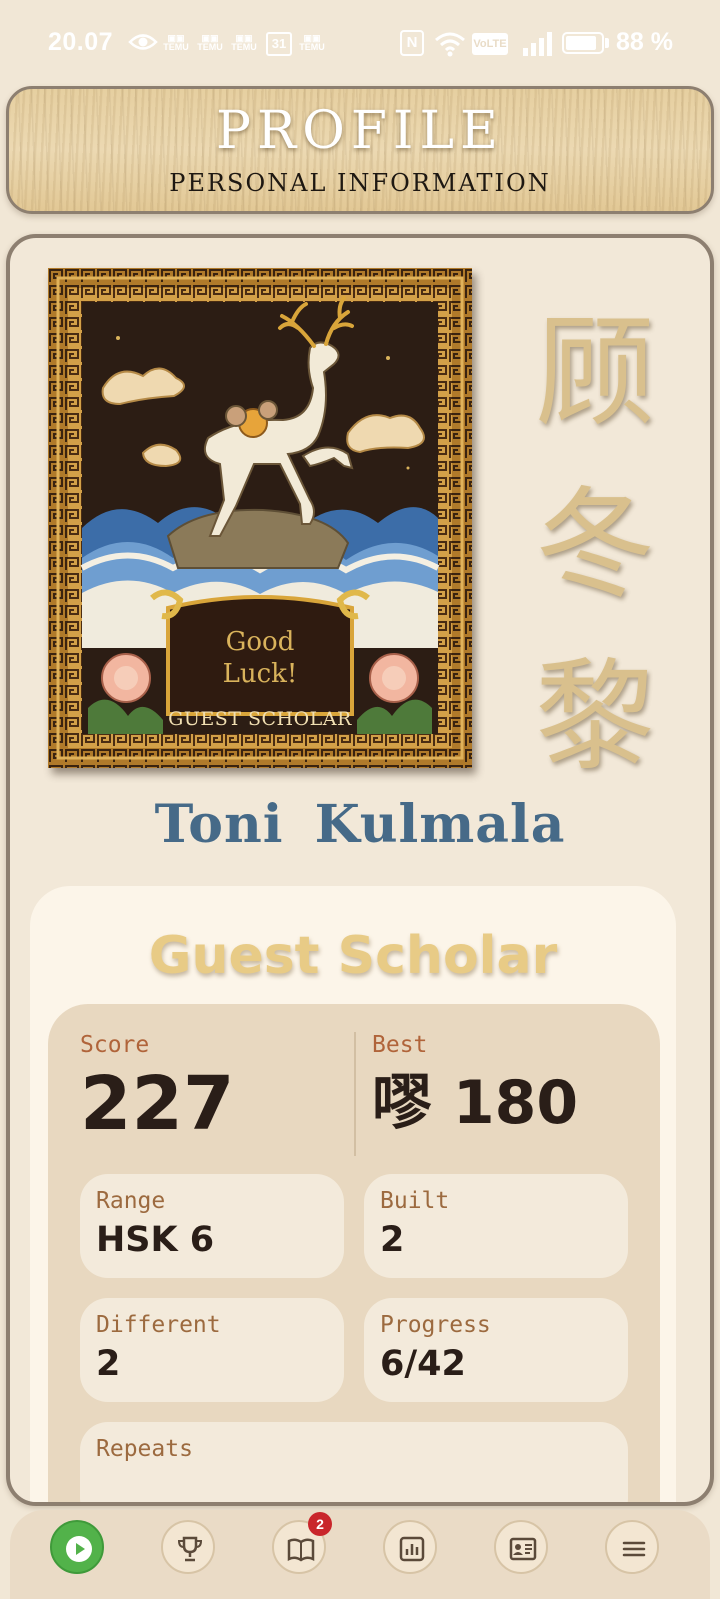 Image resolution: width=720 pixels, height=1599 pixels. Describe the element at coordinates (279, 44) in the screenshot. I see `calendar-icon: 31` at that location.